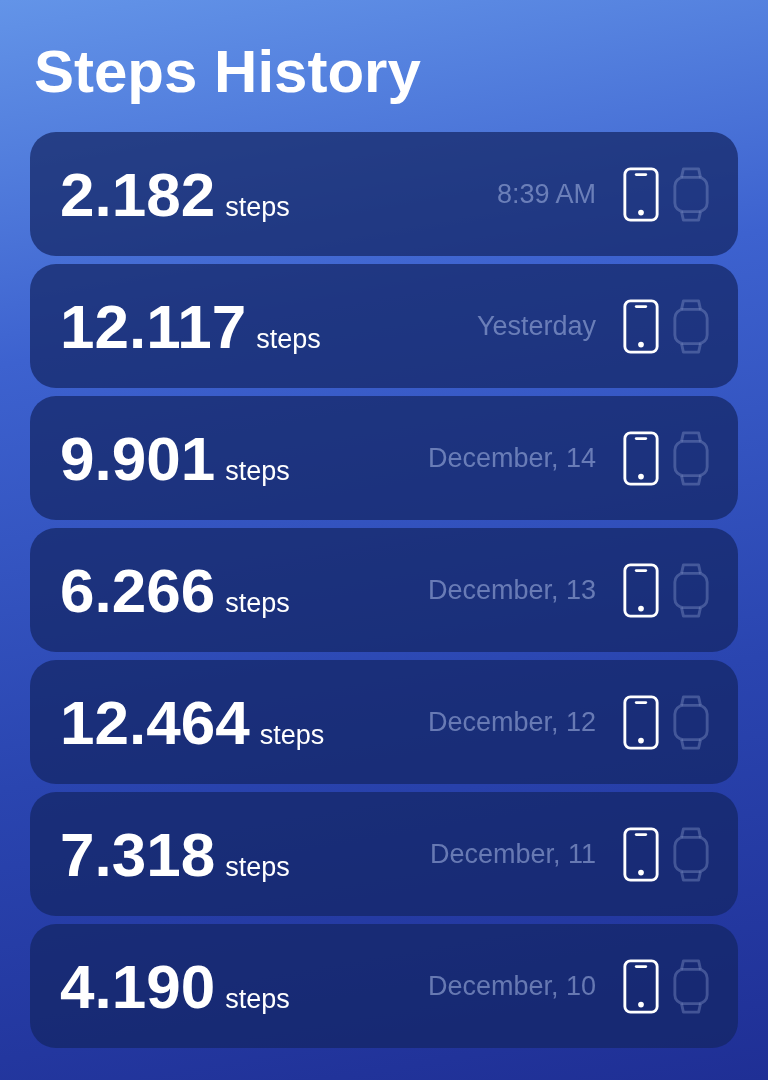 Image resolution: width=768 pixels, height=1080 pixels. Describe the element at coordinates (138, 854) in the screenshot. I see `step-count: 7.318` at that location.